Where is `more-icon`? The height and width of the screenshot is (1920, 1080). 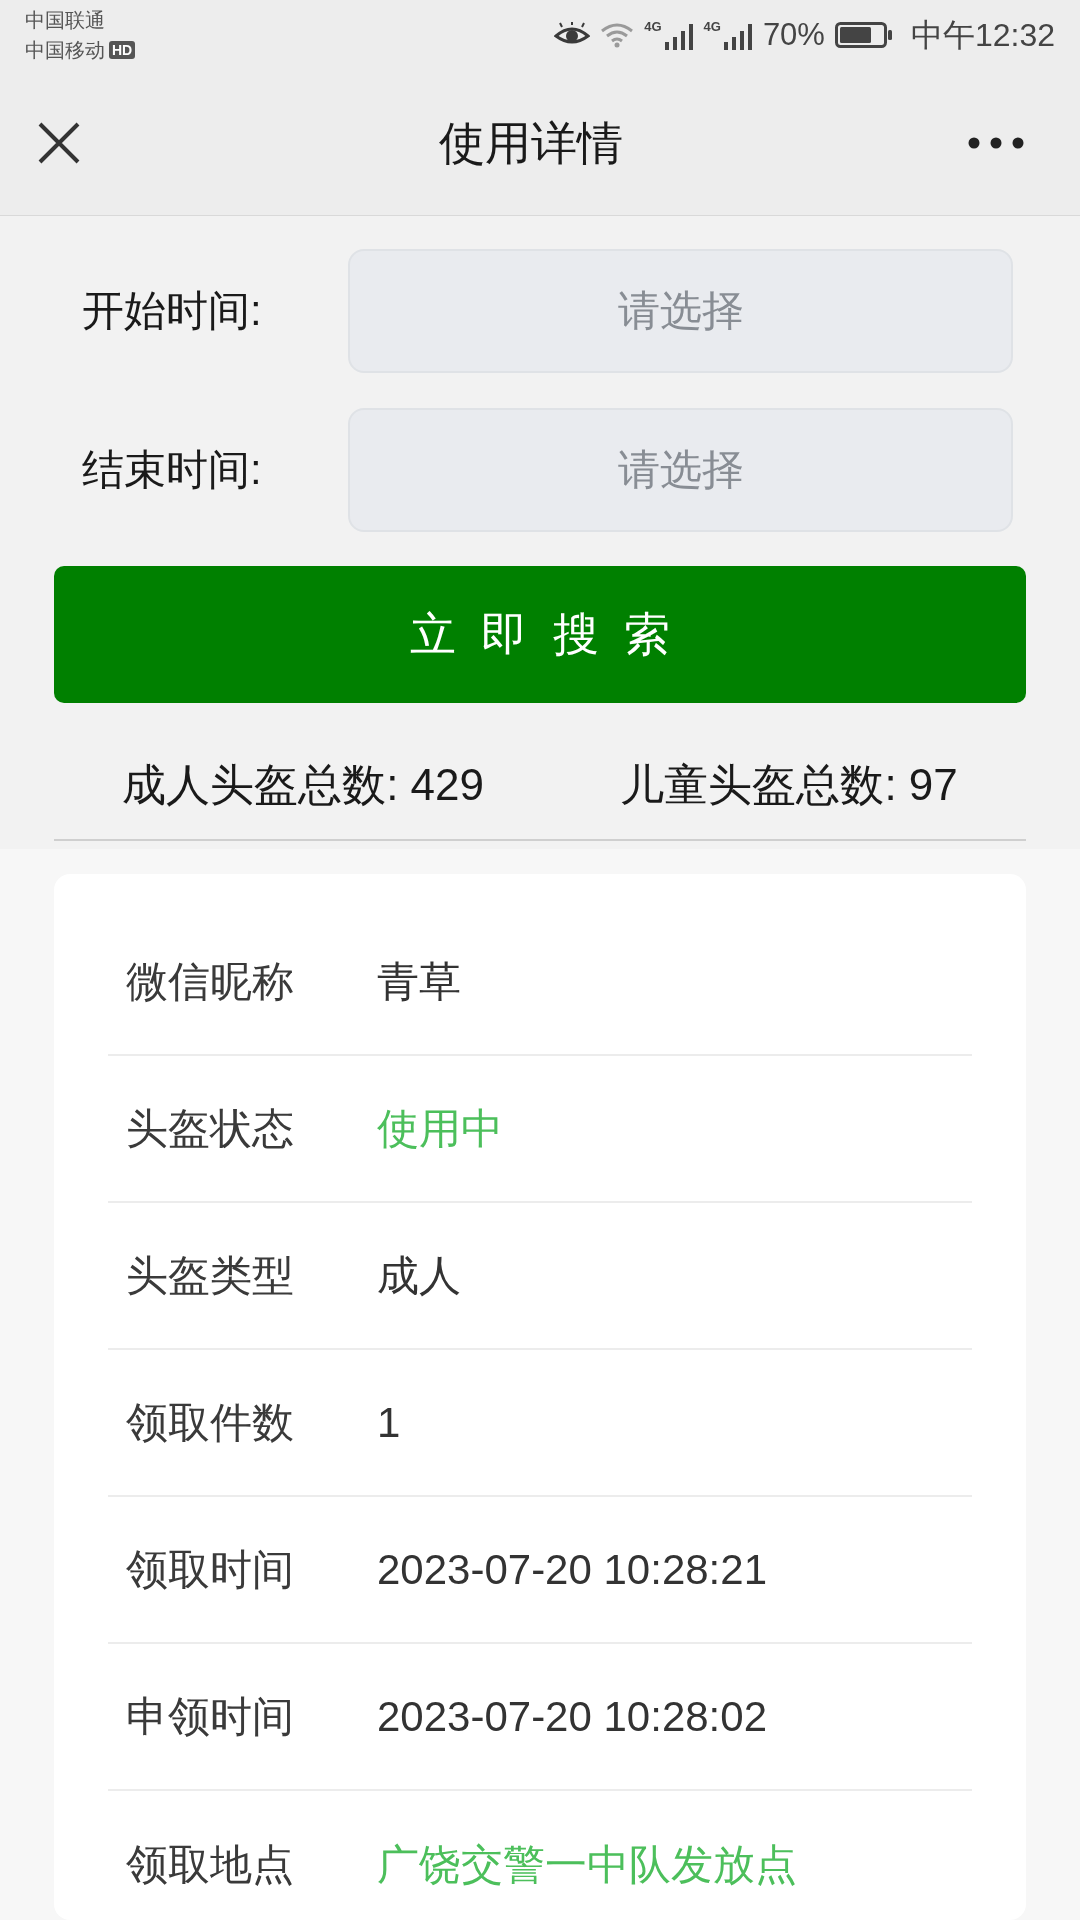
more-icon is located at coordinates (996, 142).